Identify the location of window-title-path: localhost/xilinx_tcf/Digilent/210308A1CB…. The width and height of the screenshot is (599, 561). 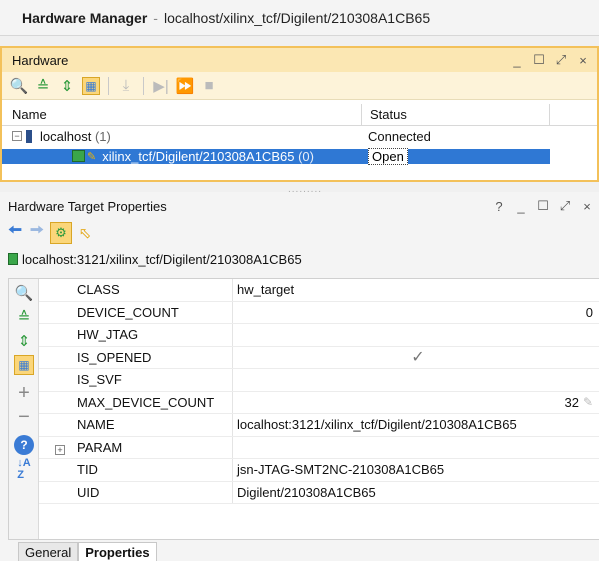
(297, 17).